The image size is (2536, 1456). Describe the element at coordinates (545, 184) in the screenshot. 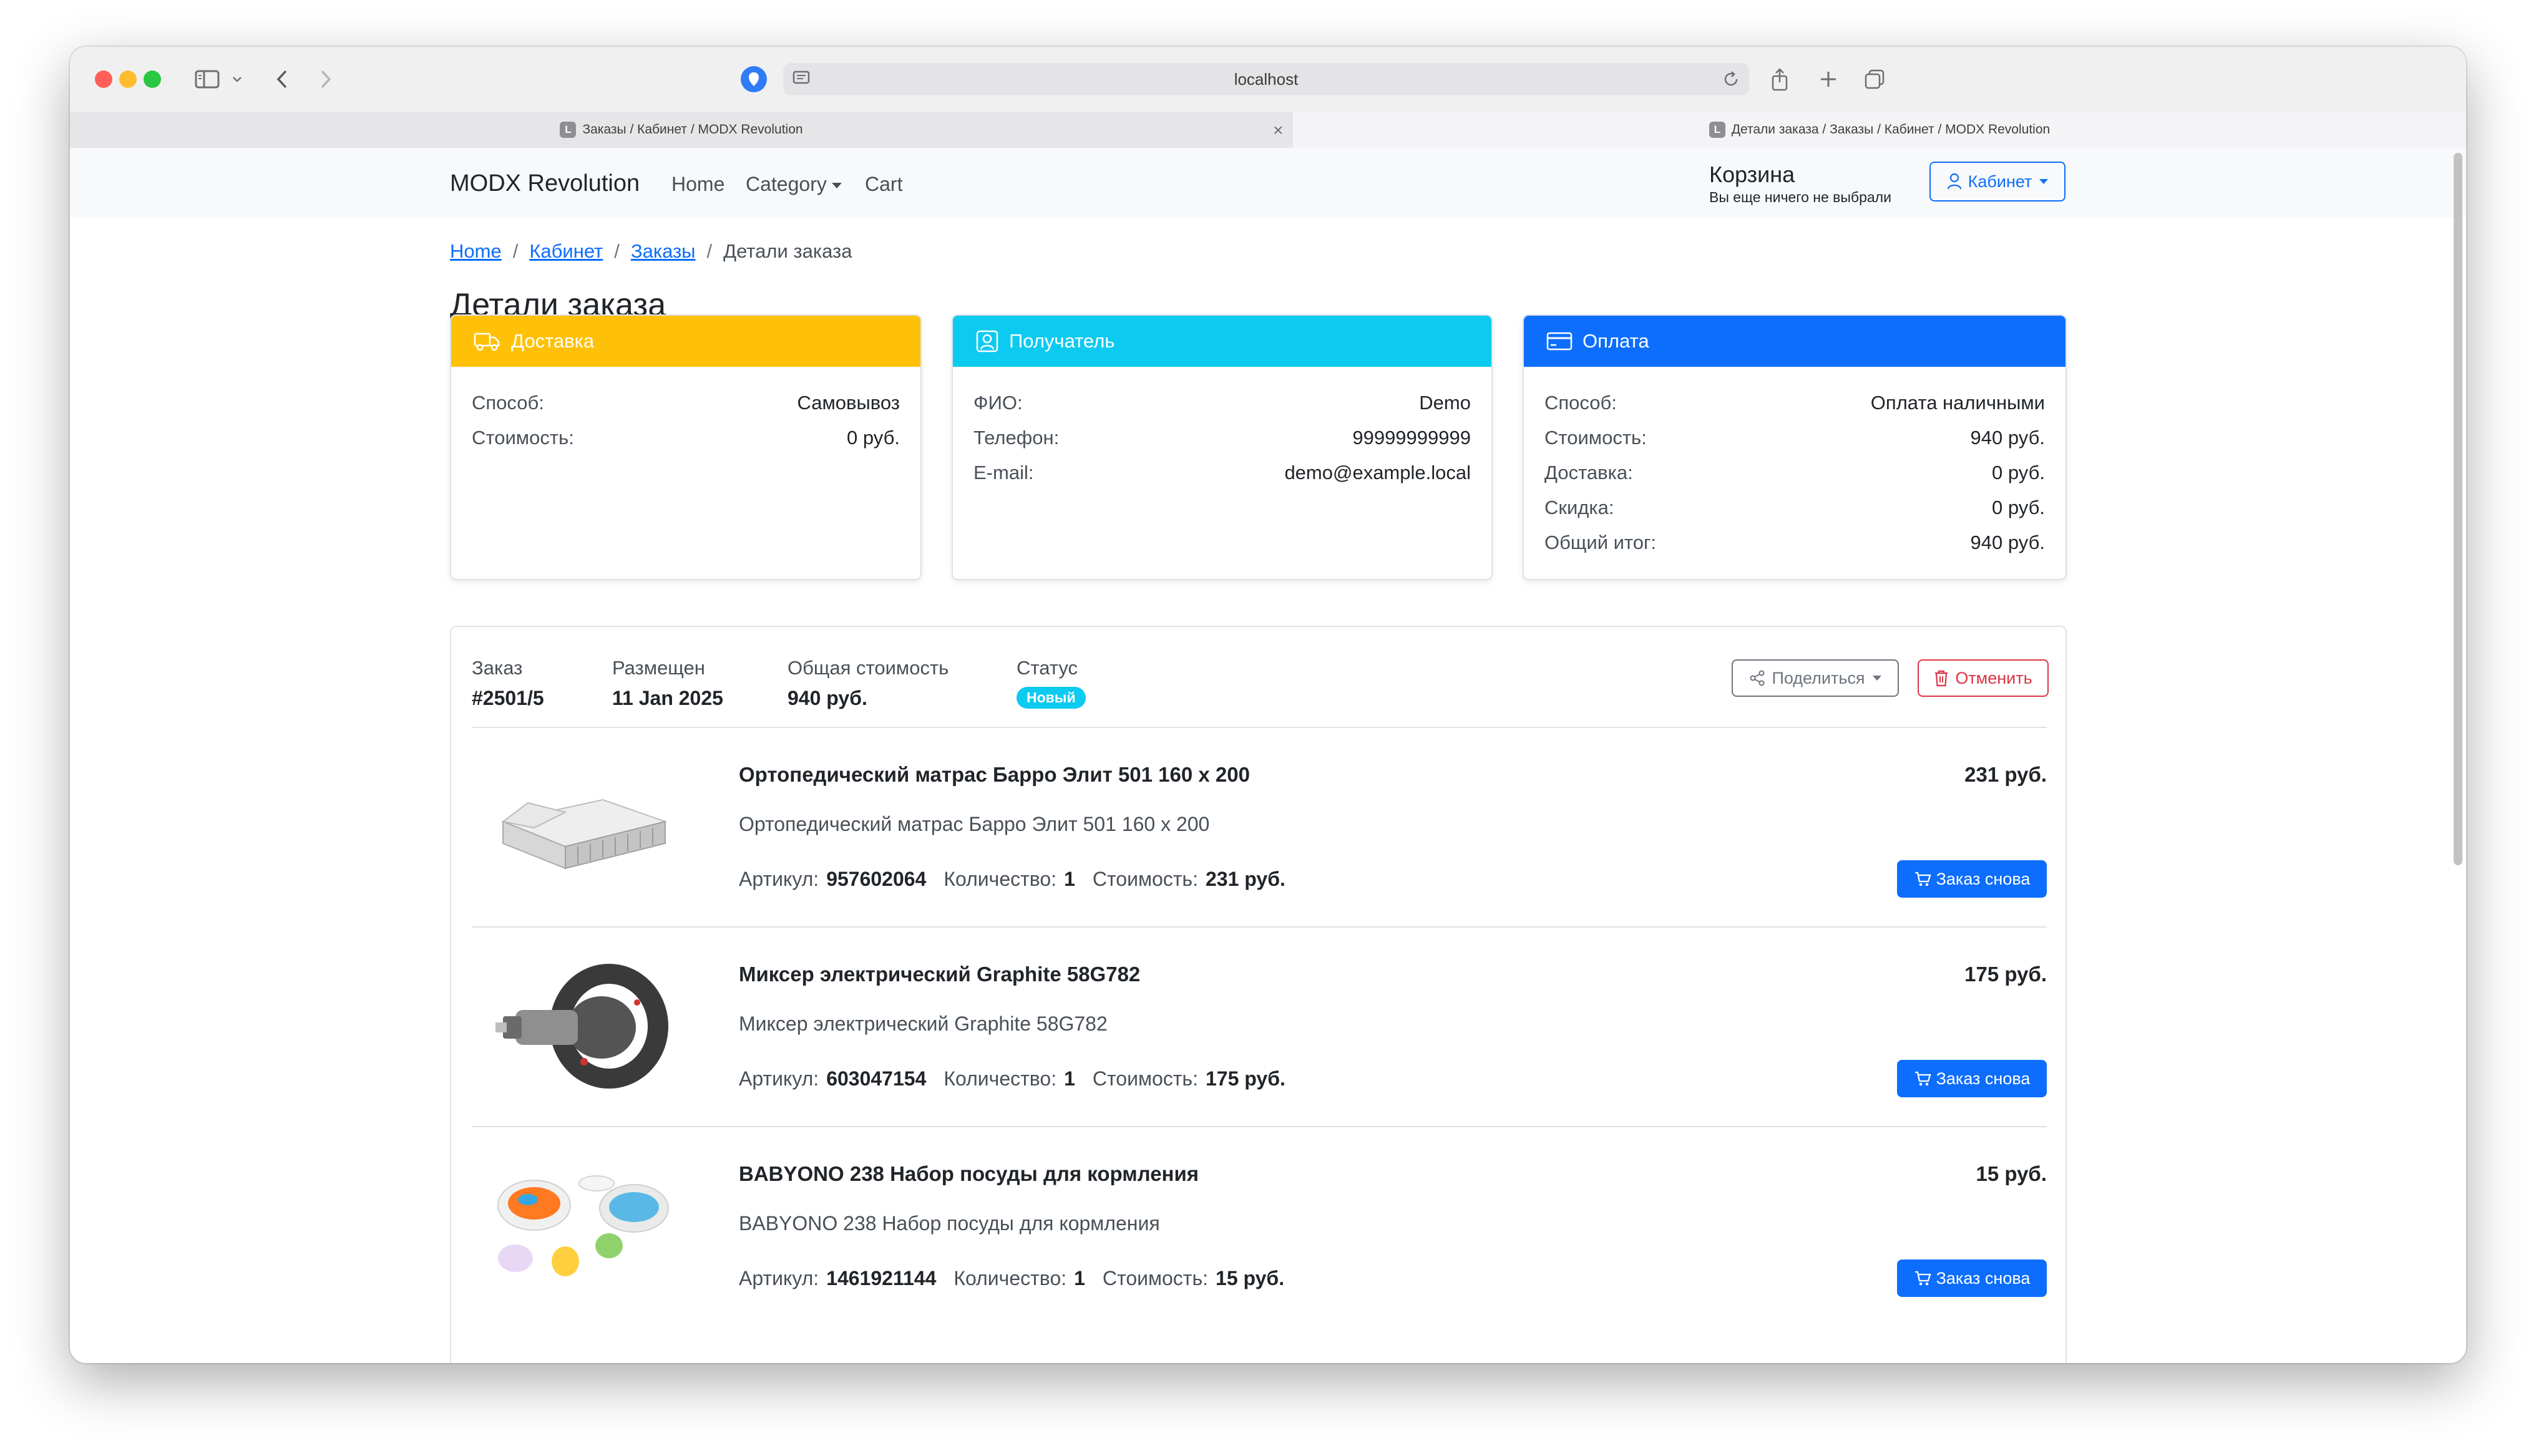

I see `site-brand: MODX Revolution` at that location.